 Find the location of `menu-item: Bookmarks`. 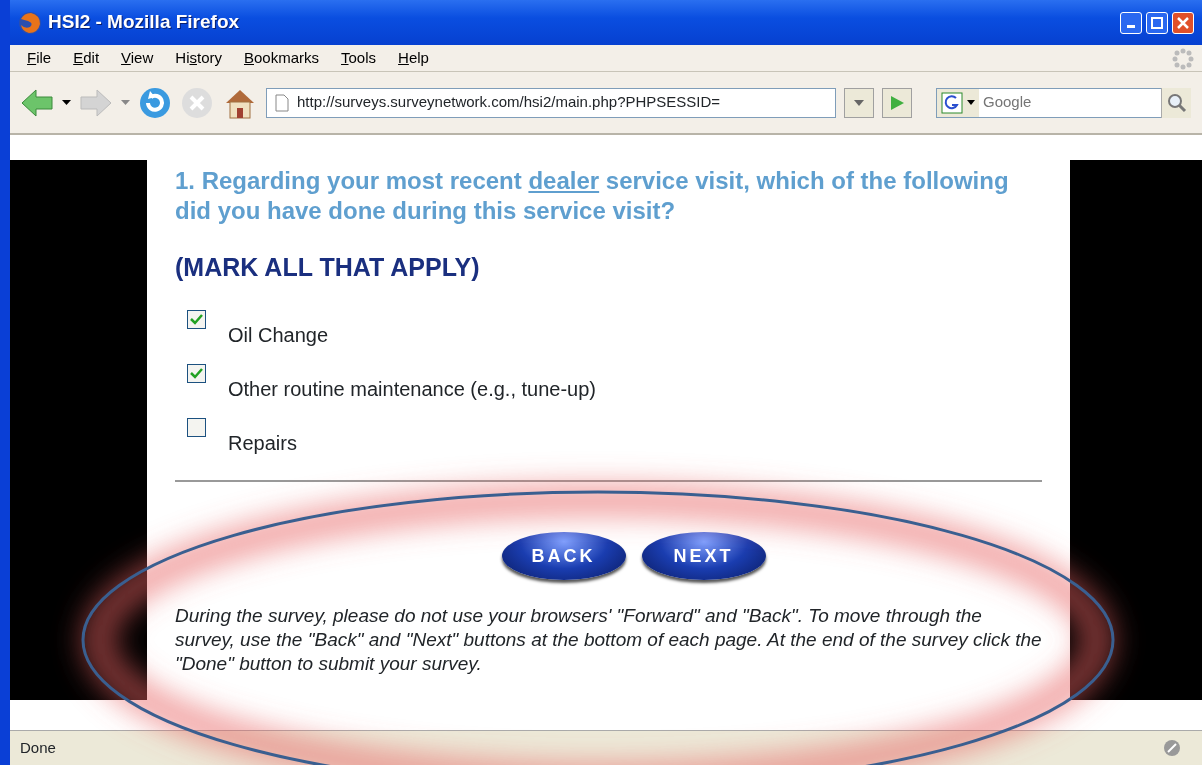

menu-item: Bookmarks is located at coordinates (282, 58).